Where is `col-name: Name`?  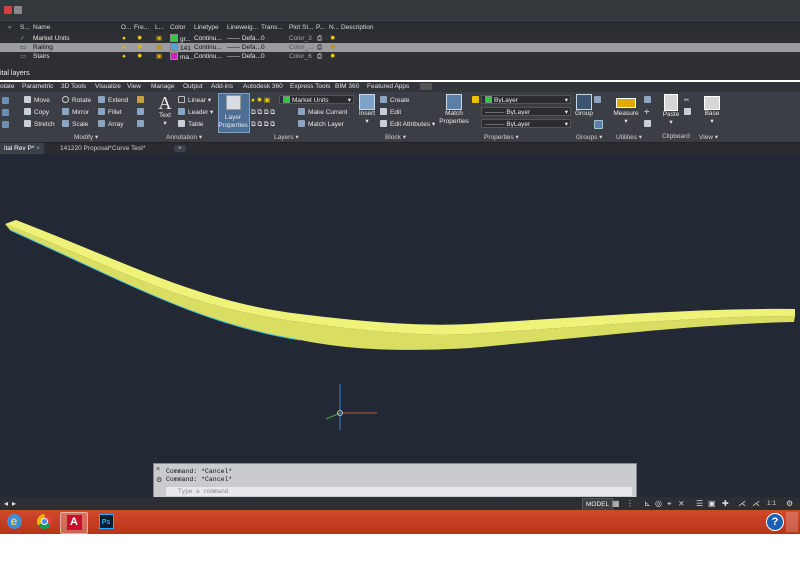 col-name: Name is located at coordinates (41, 27).